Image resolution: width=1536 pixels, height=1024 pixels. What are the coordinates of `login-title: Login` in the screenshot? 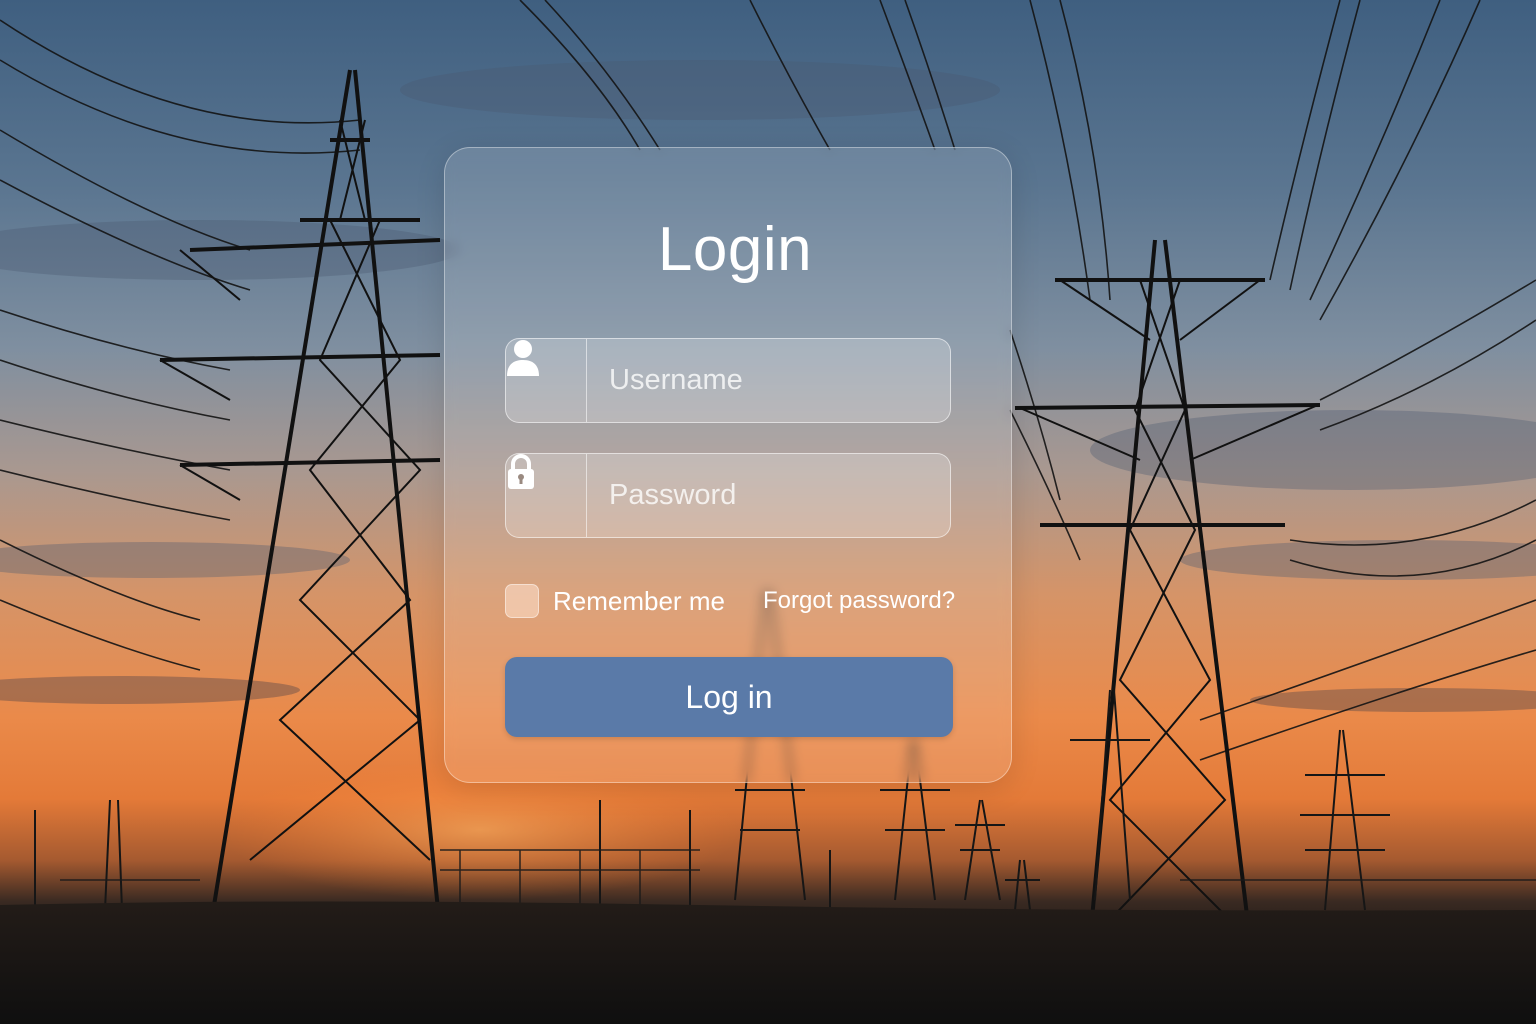 It's located at (735, 249).